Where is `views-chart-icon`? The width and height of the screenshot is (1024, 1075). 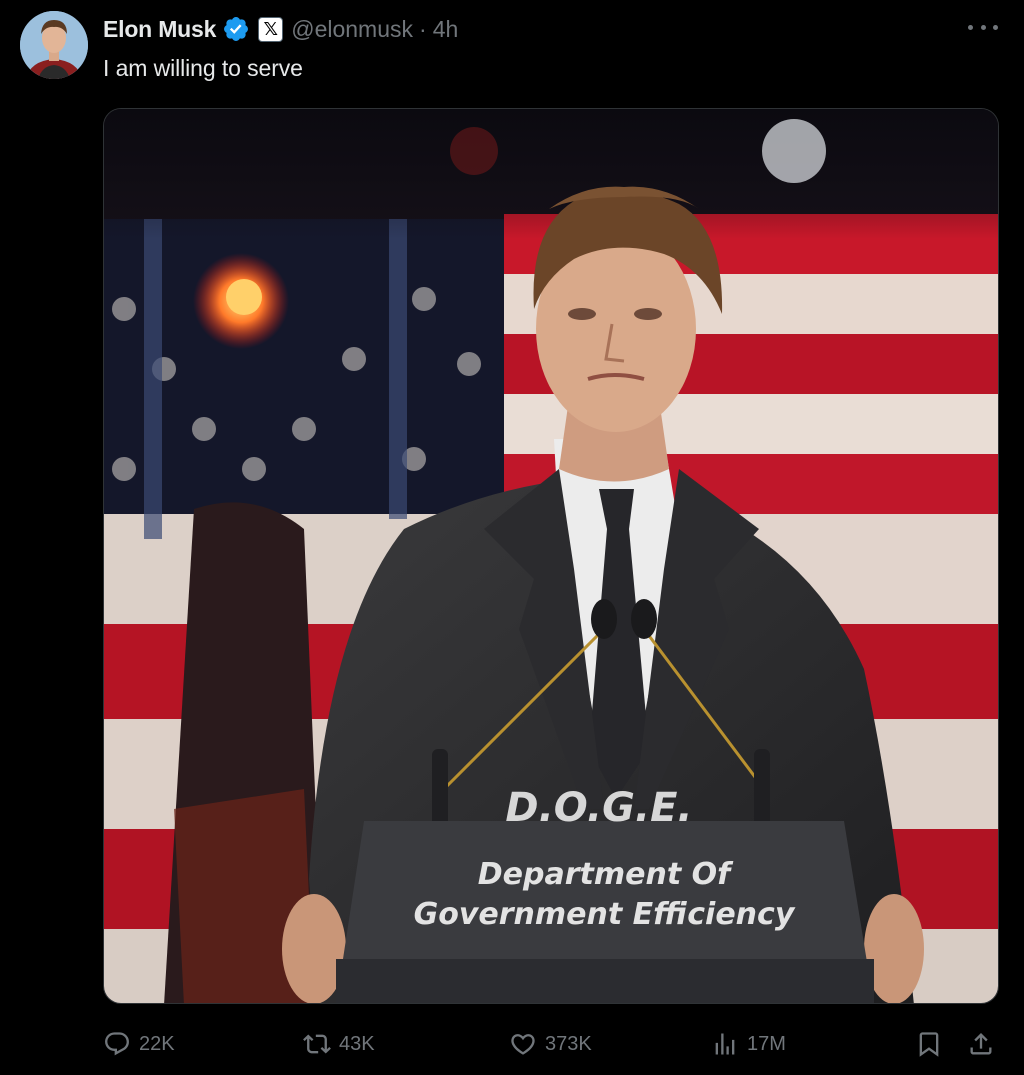 views-chart-icon is located at coordinates (725, 1044).